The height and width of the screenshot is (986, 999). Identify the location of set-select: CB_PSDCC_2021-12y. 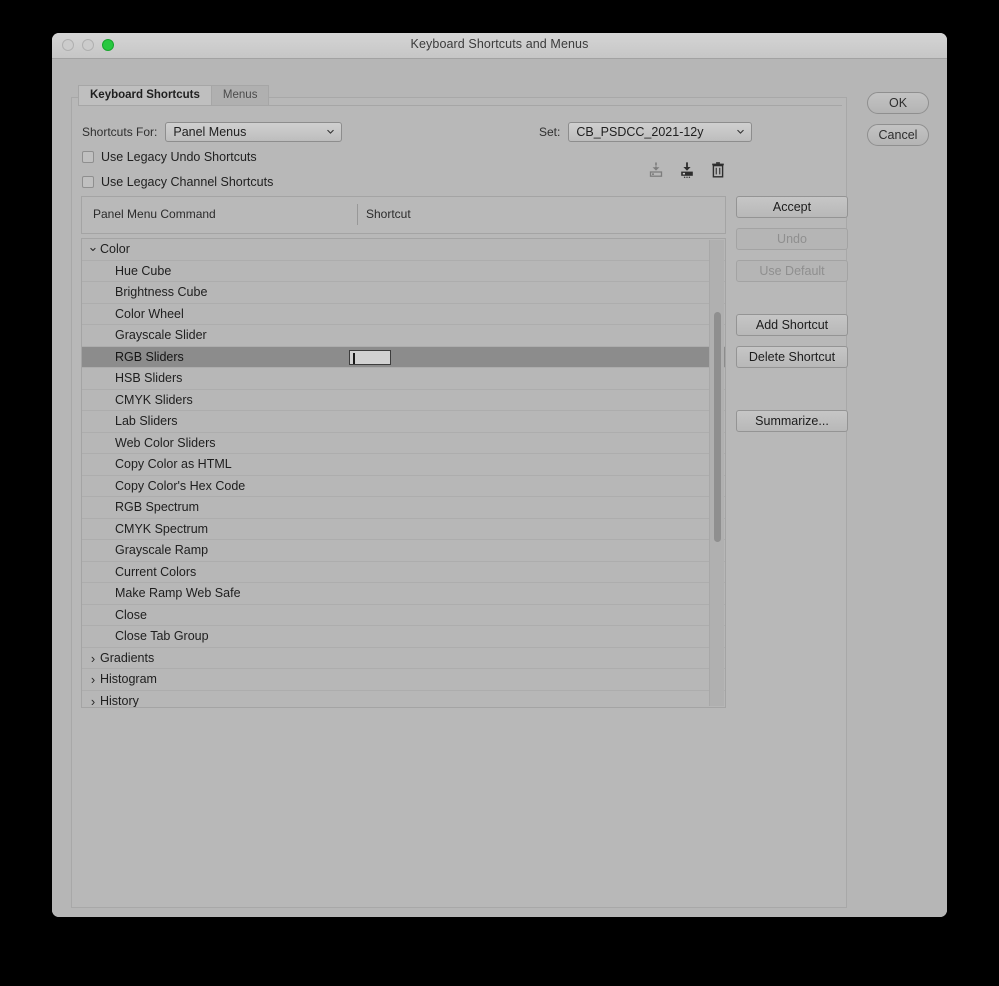
(660, 132).